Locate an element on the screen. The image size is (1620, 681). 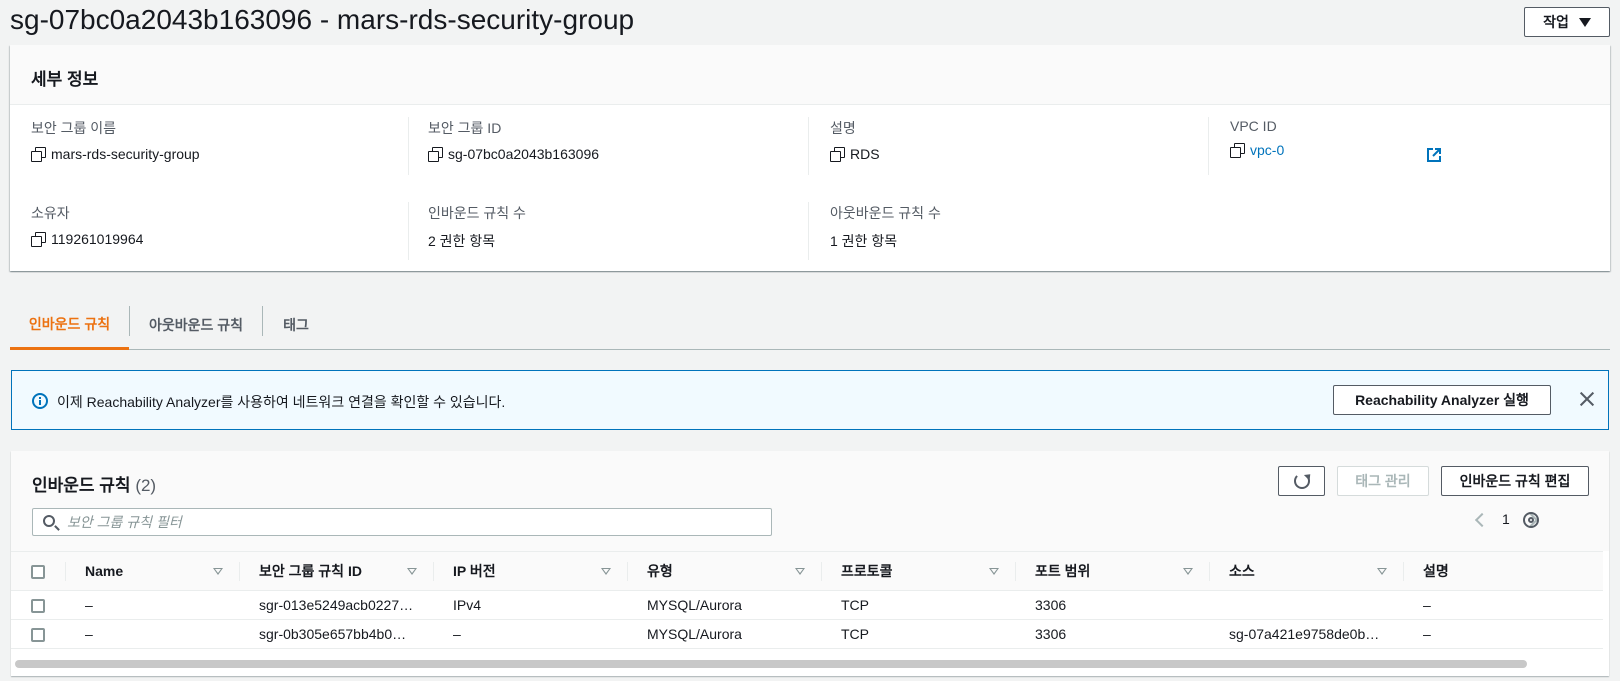
select-all-cell is located at coordinates (38, 571).